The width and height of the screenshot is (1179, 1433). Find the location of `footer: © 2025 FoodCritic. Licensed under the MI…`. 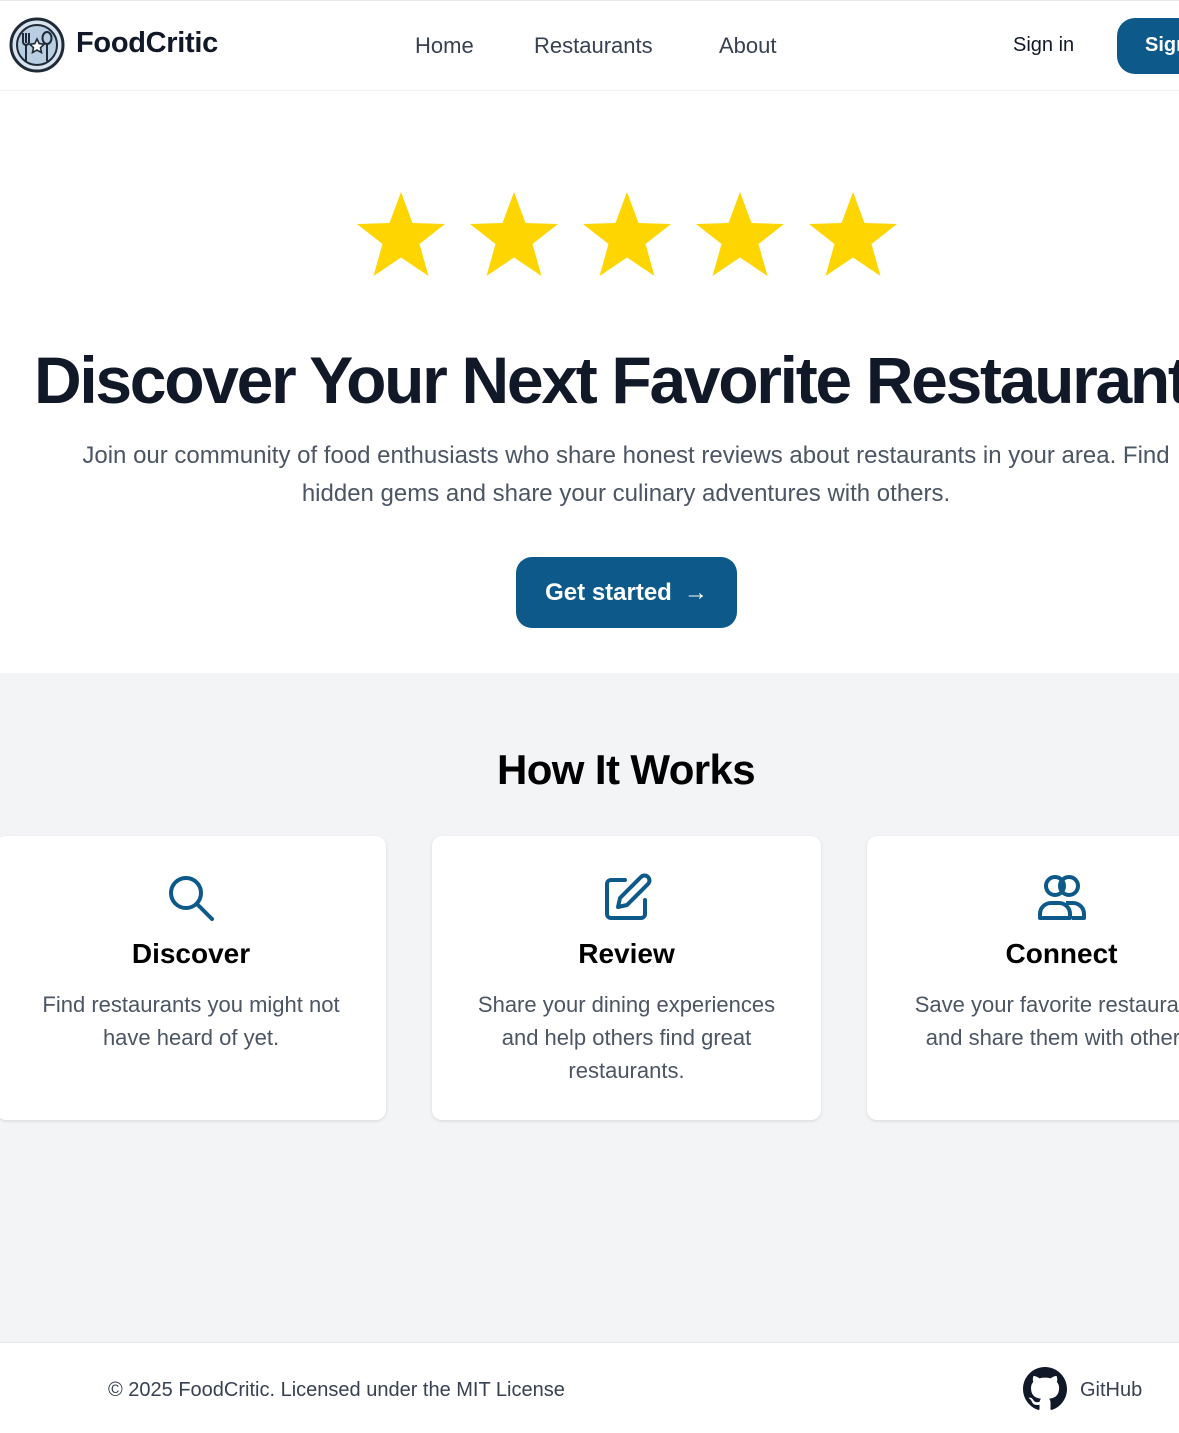

footer: © 2025 FoodCritic. Licensed under the MI… is located at coordinates (589, 1387).